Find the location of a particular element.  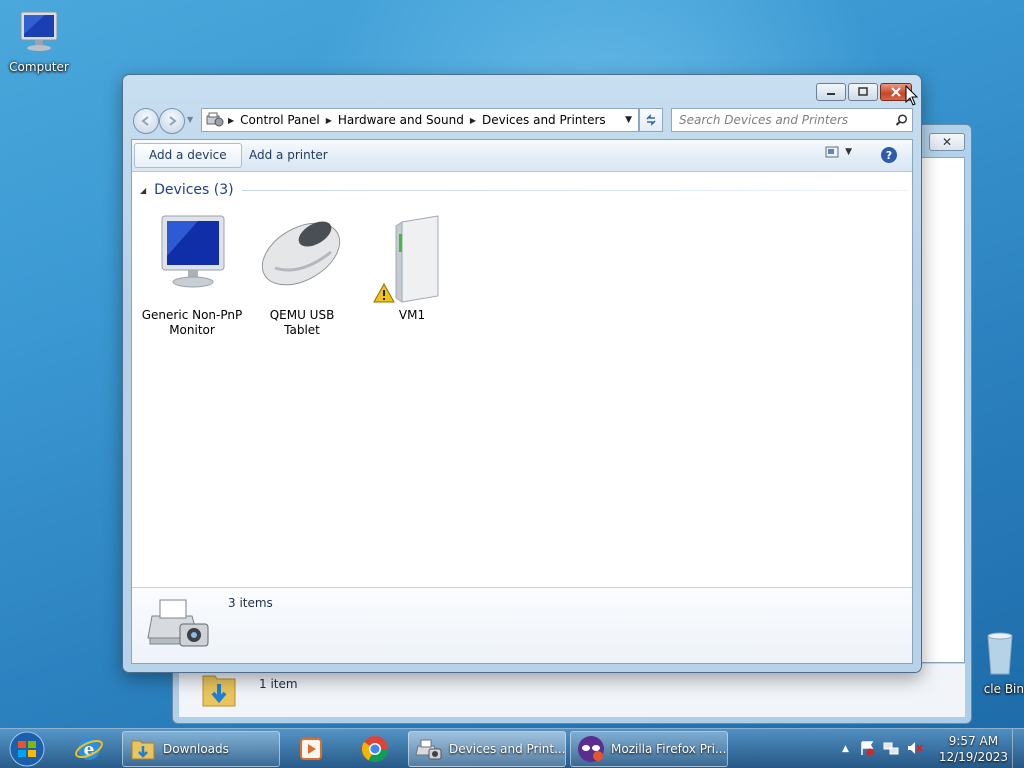

collapse-triangle-icon: ◢ is located at coordinates (143, 190).